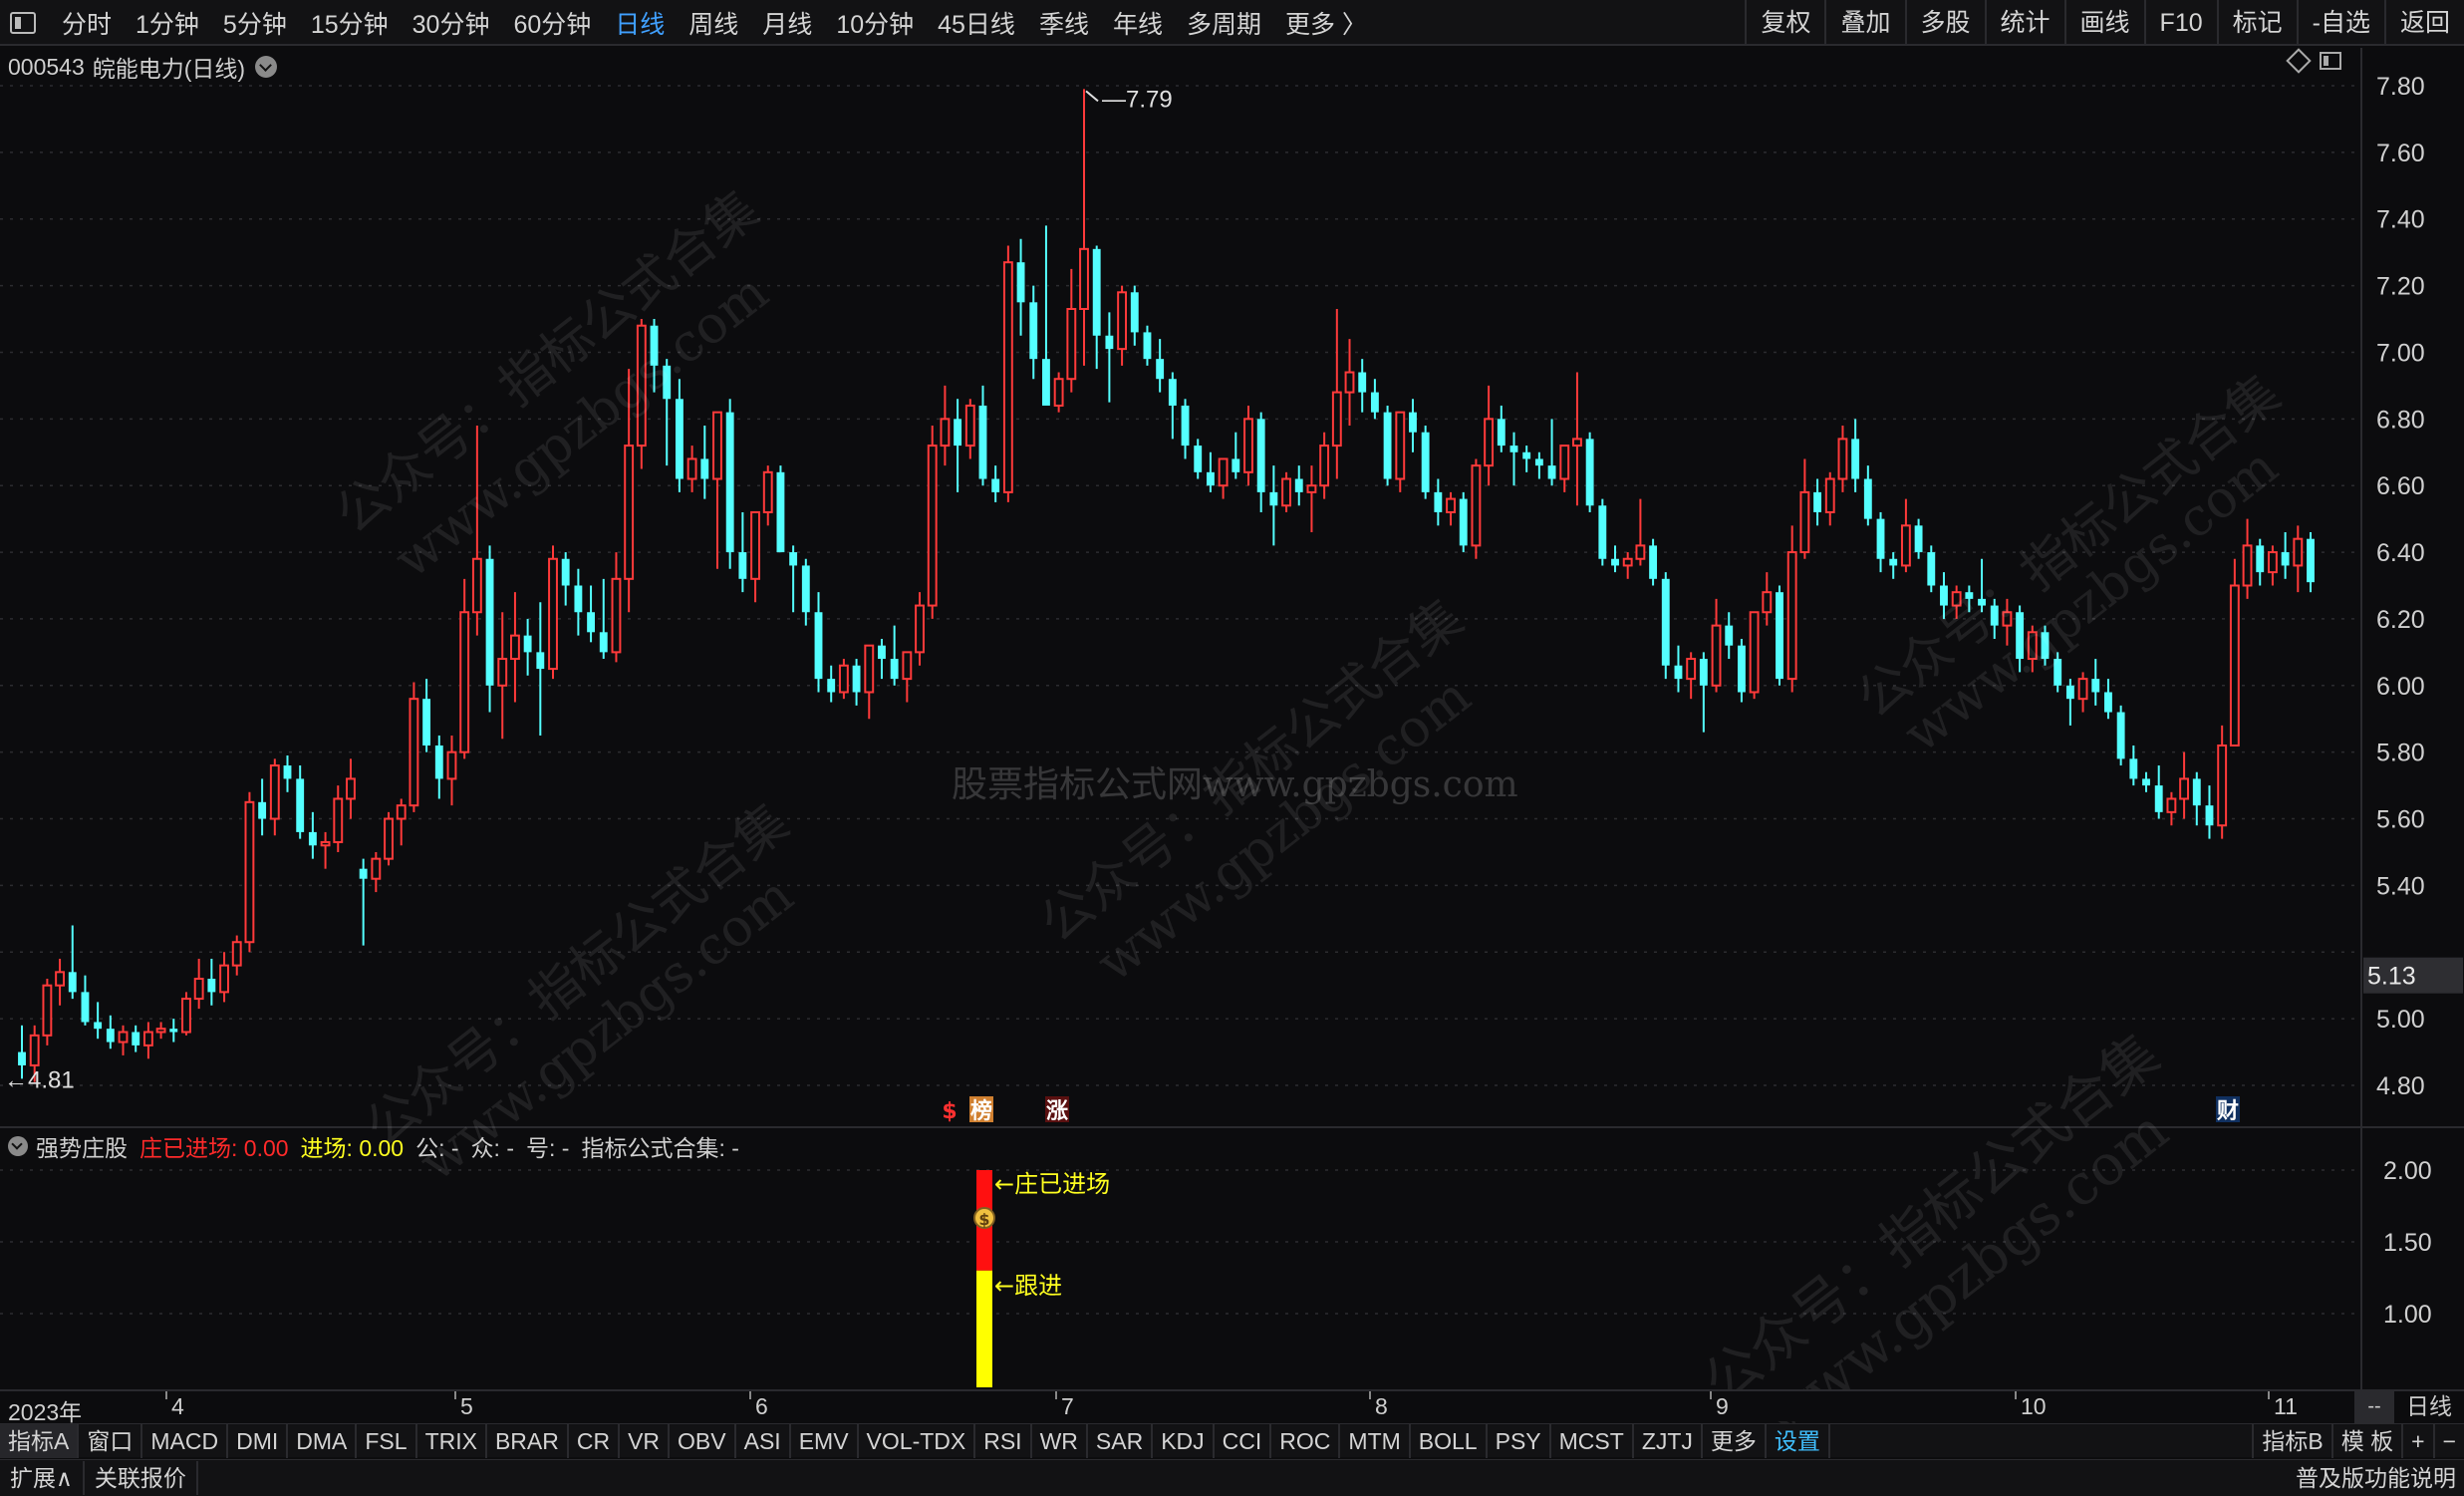  I want to click on toolbar-button: 统计, so click(2024, 23).